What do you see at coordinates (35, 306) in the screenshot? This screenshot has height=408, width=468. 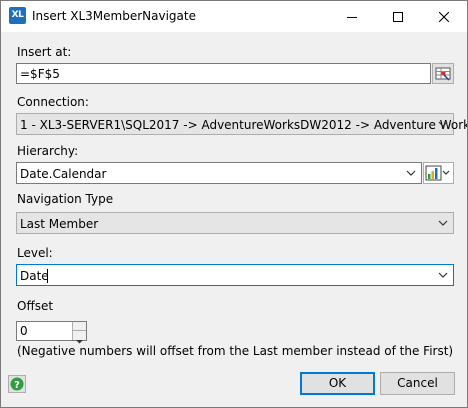 I see `offset-label: Offset` at bounding box center [35, 306].